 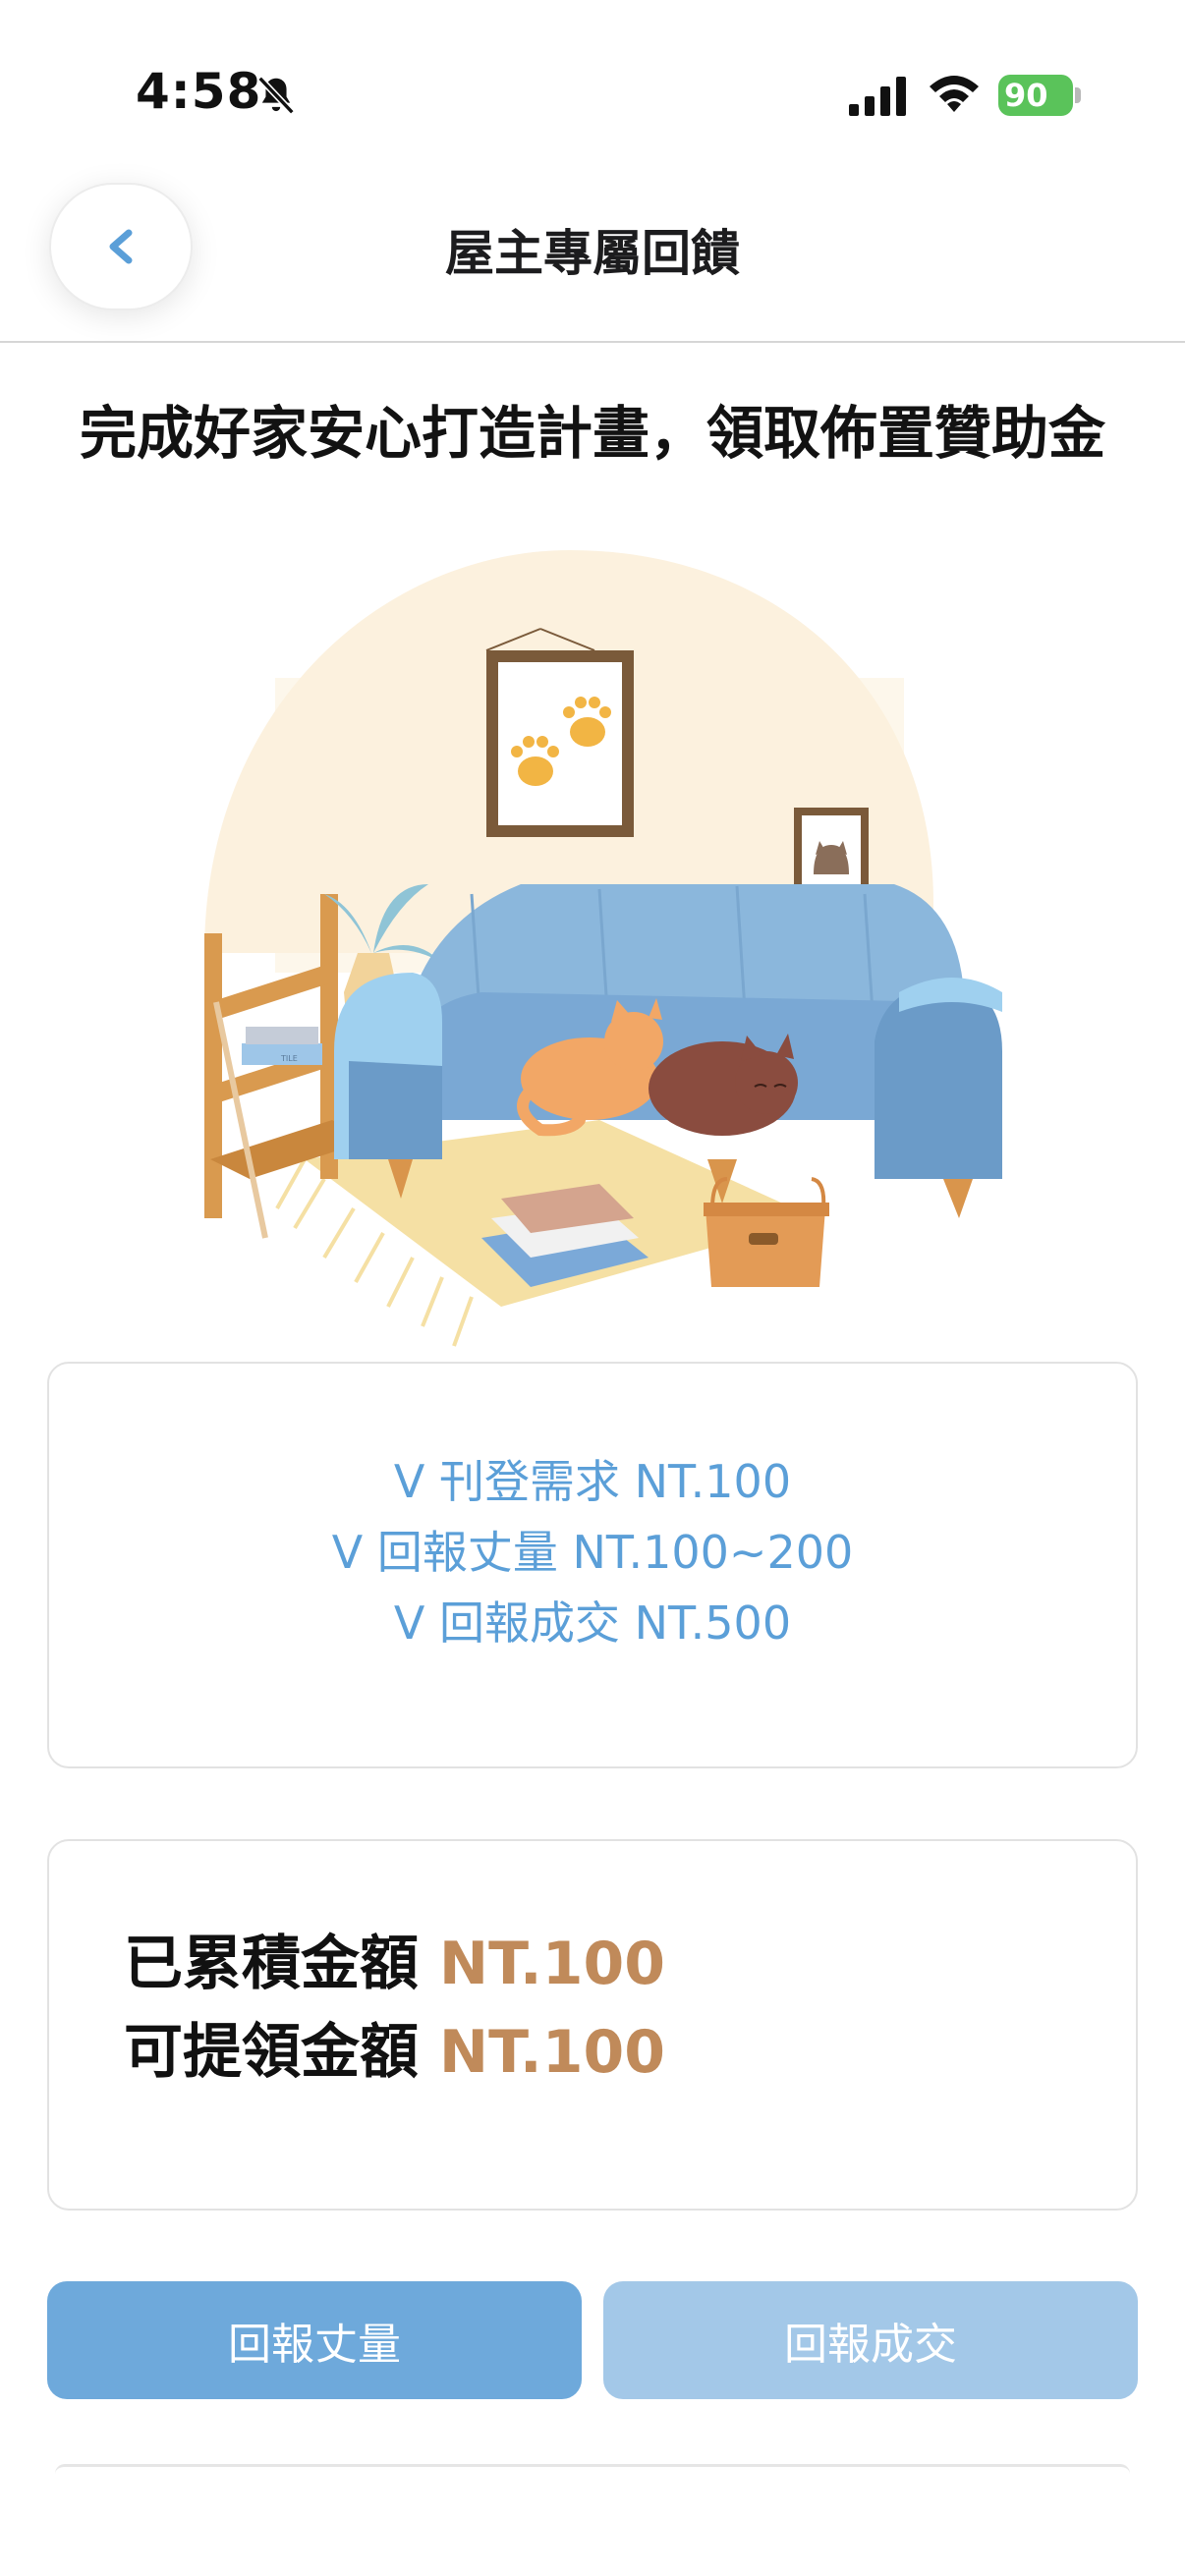 I want to click on bell-muted-icon, so click(x=276, y=95).